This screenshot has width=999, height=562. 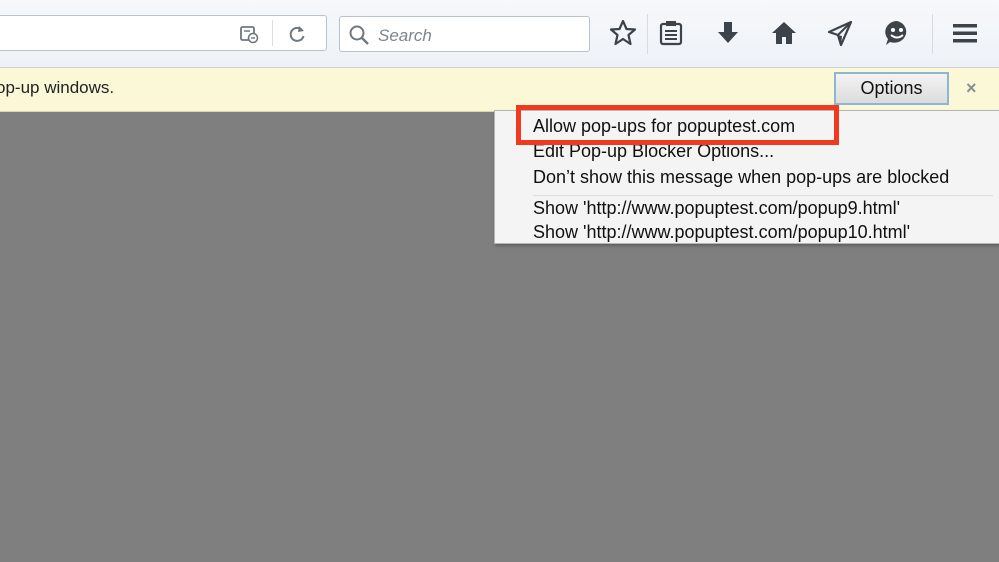 What do you see at coordinates (664, 126) in the screenshot?
I see `menu-item-allow-popups: Allow pop-ups for popuptest.com` at bounding box center [664, 126].